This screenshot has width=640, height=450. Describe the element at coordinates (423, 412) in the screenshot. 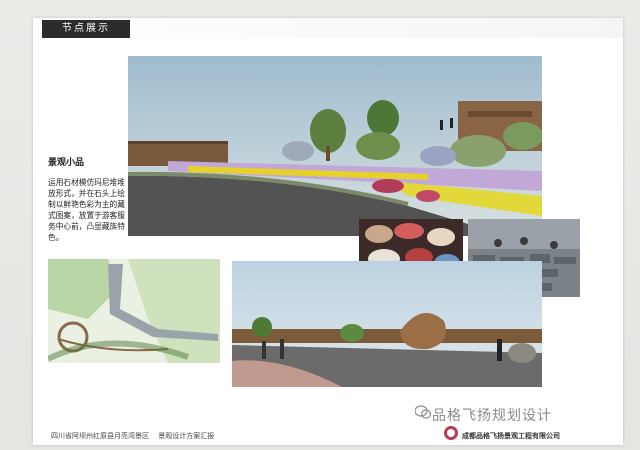

I see `wechat-icon` at that location.